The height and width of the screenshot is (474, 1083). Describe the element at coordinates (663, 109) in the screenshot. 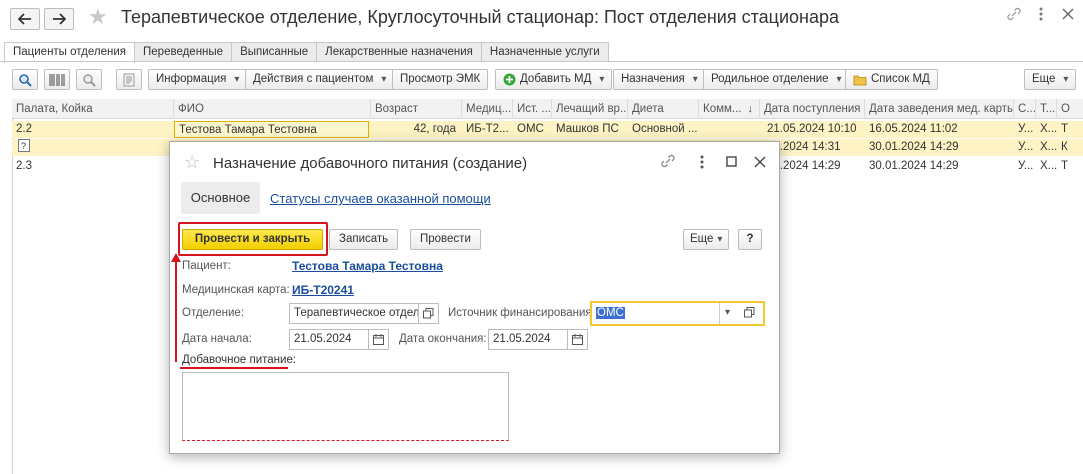

I see `col-diet: Диета` at that location.